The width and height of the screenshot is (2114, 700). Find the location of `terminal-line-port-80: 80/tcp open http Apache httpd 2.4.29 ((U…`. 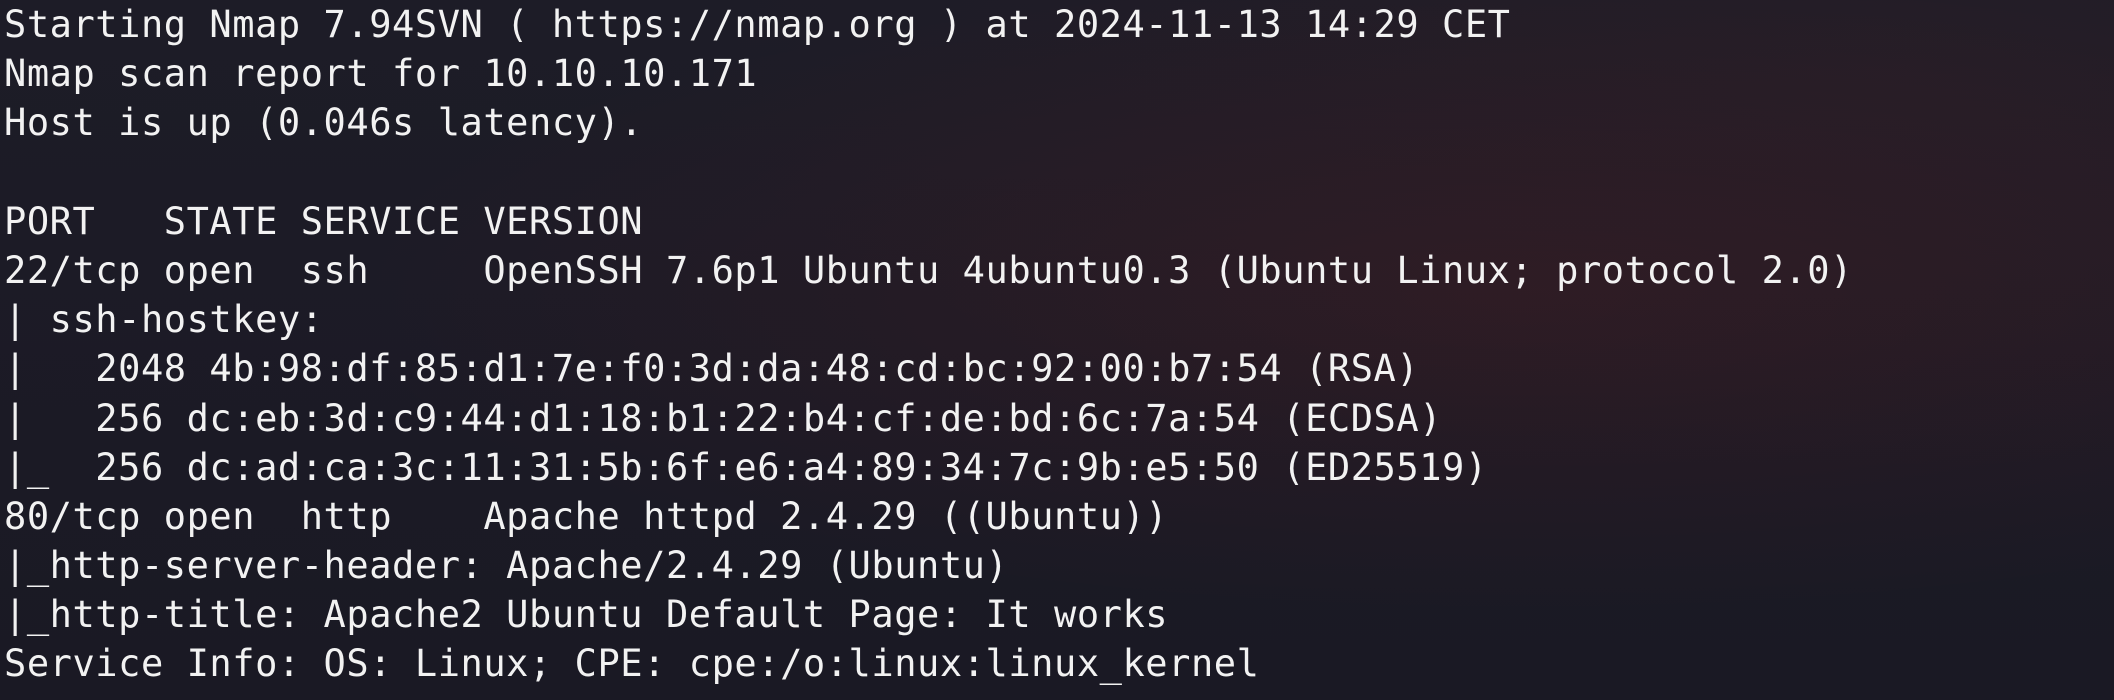

terminal-line-port-80: 80/tcp open http Apache httpd 2.4.29 ((U… is located at coordinates (586, 516).